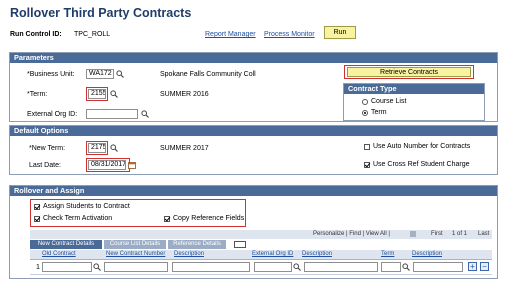 The image size is (512, 294). I want to click on external-org-grid-input, so click(273, 267).